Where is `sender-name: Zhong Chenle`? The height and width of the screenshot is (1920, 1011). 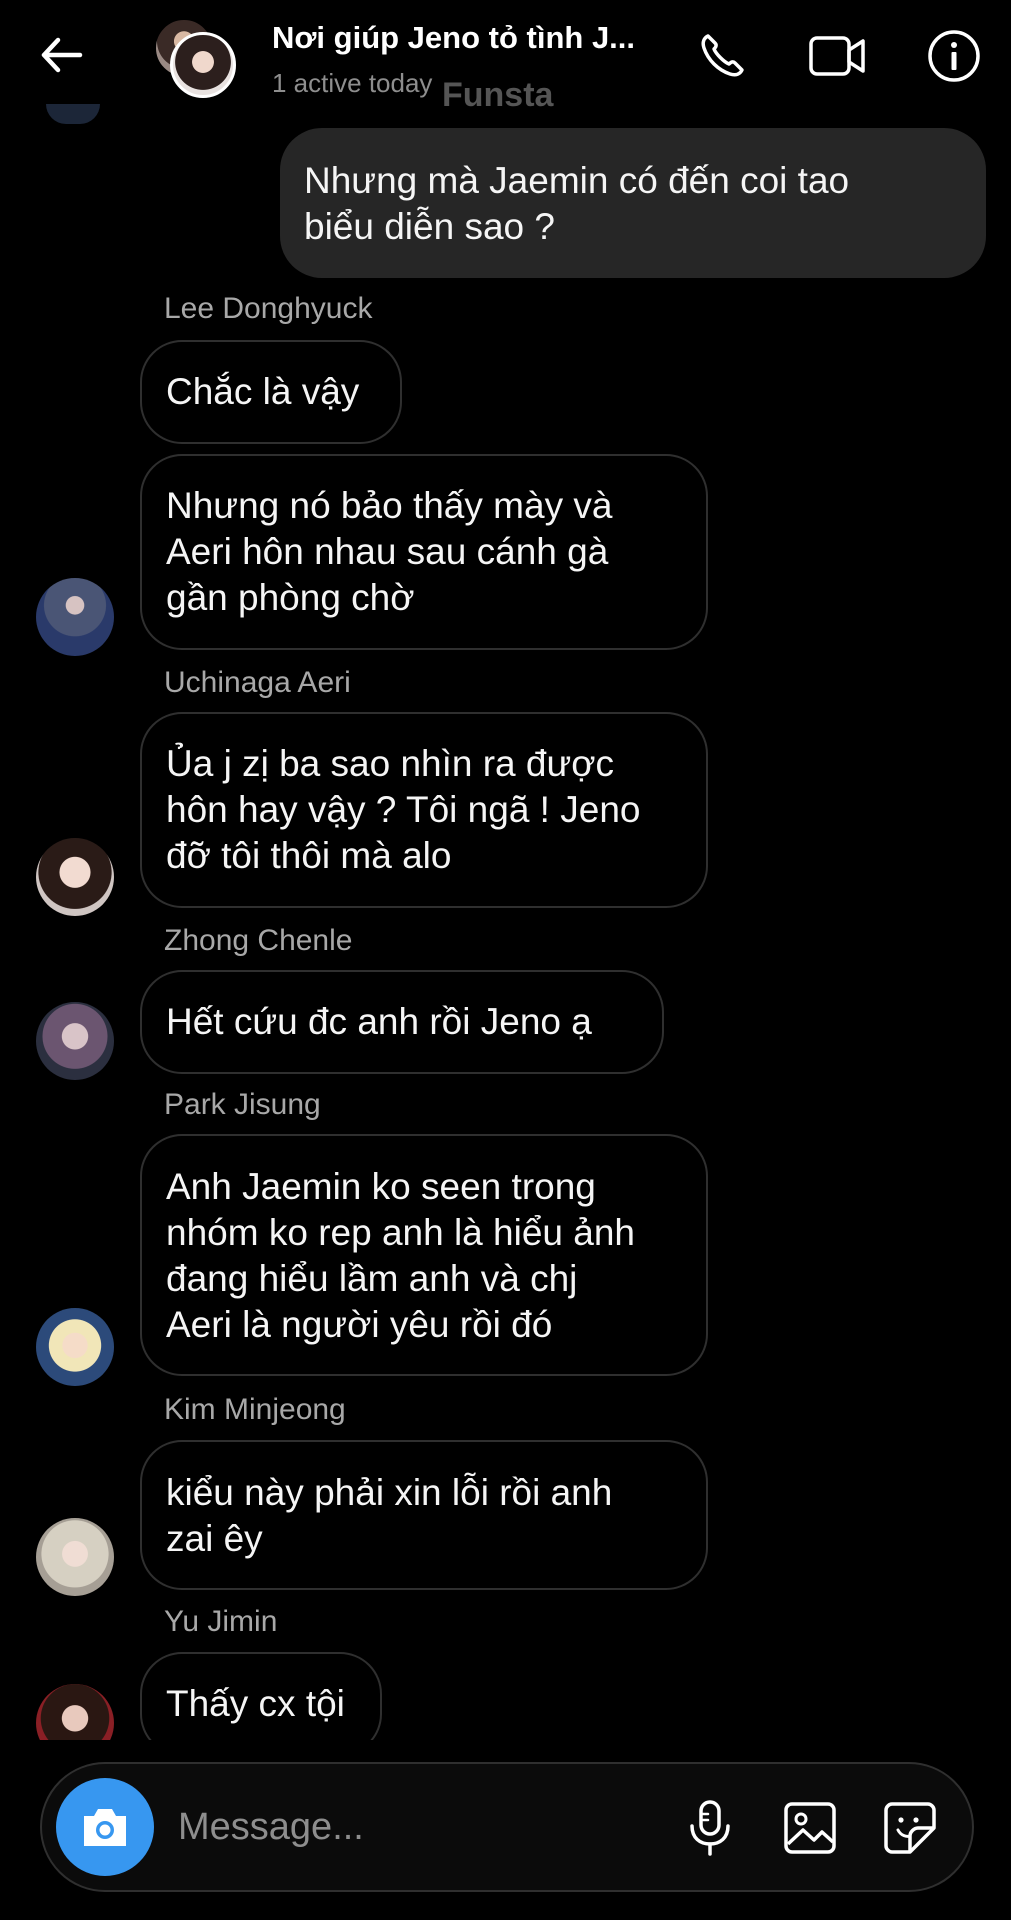
sender-name: Zhong Chenle is located at coordinates (258, 940).